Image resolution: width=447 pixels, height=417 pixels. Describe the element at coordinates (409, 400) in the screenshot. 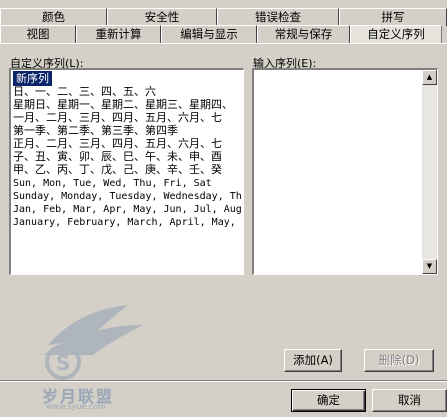

I see `cancel-button: 取消` at that location.